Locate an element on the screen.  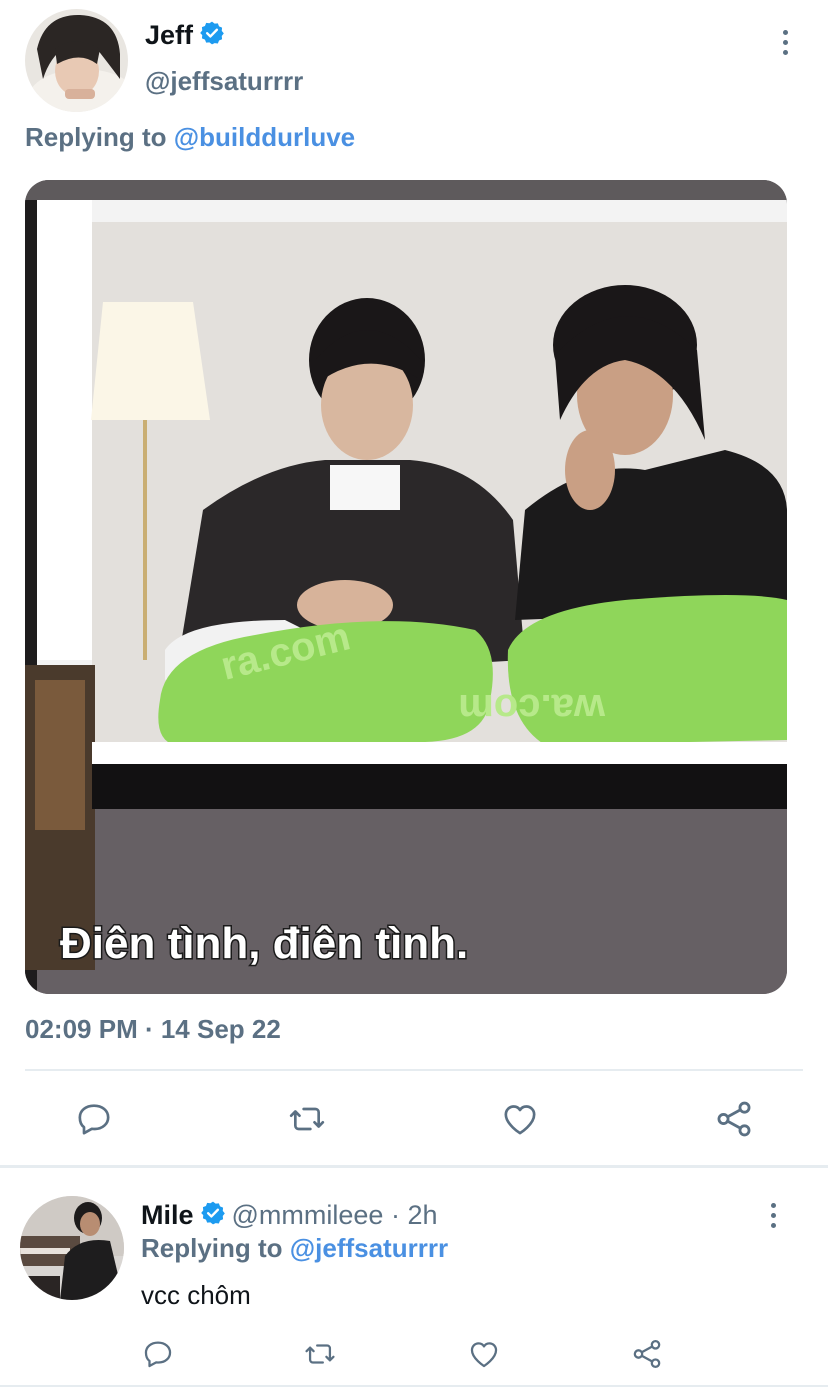
author-handle: @jeffsaturrrr is located at coordinates (224, 81).